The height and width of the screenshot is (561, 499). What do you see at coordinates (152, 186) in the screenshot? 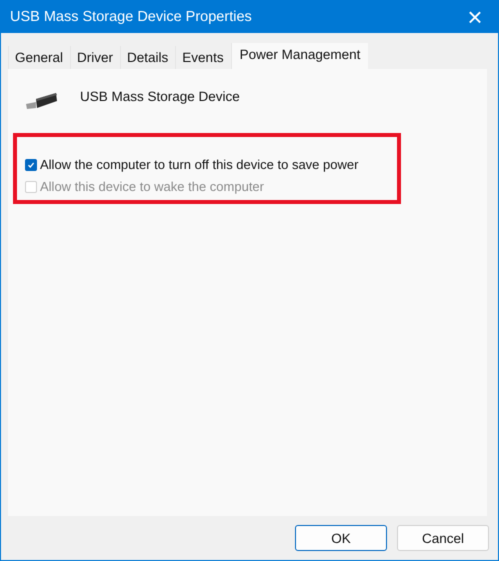
I see `checkbox-label: Allow this device to wake the computer` at bounding box center [152, 186].